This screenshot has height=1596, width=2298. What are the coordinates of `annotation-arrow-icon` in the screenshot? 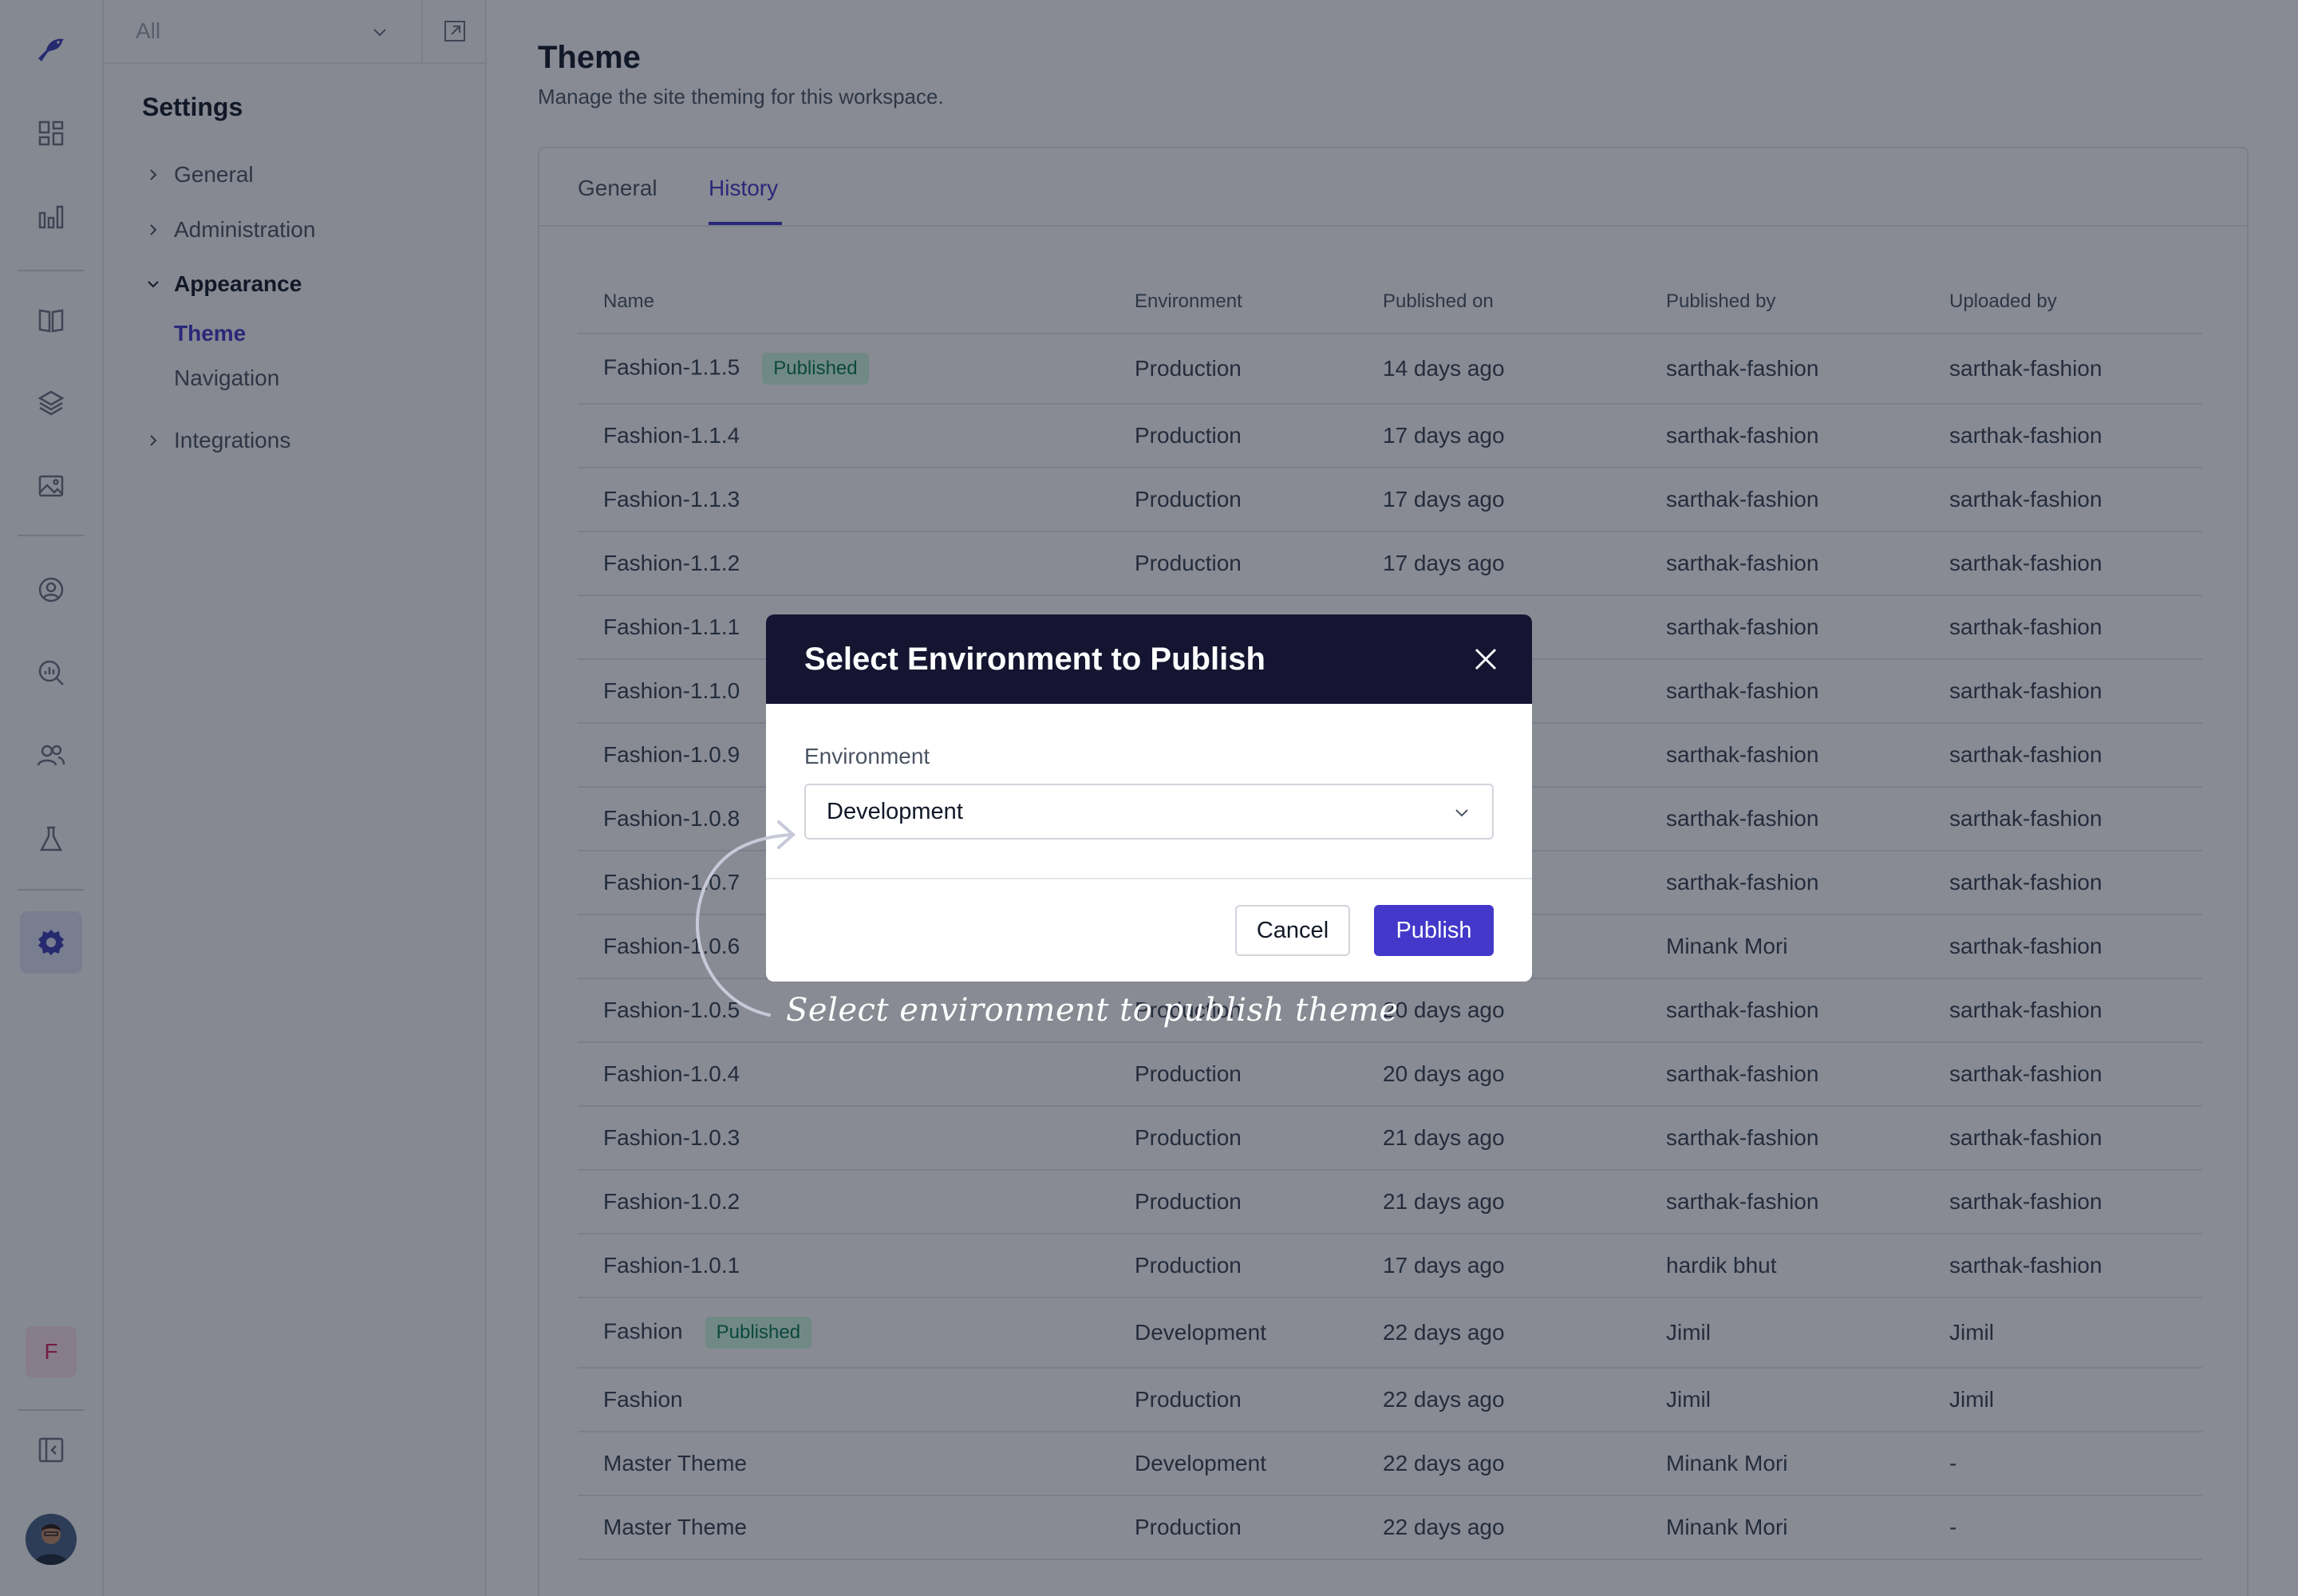 It's located at (746, 918).